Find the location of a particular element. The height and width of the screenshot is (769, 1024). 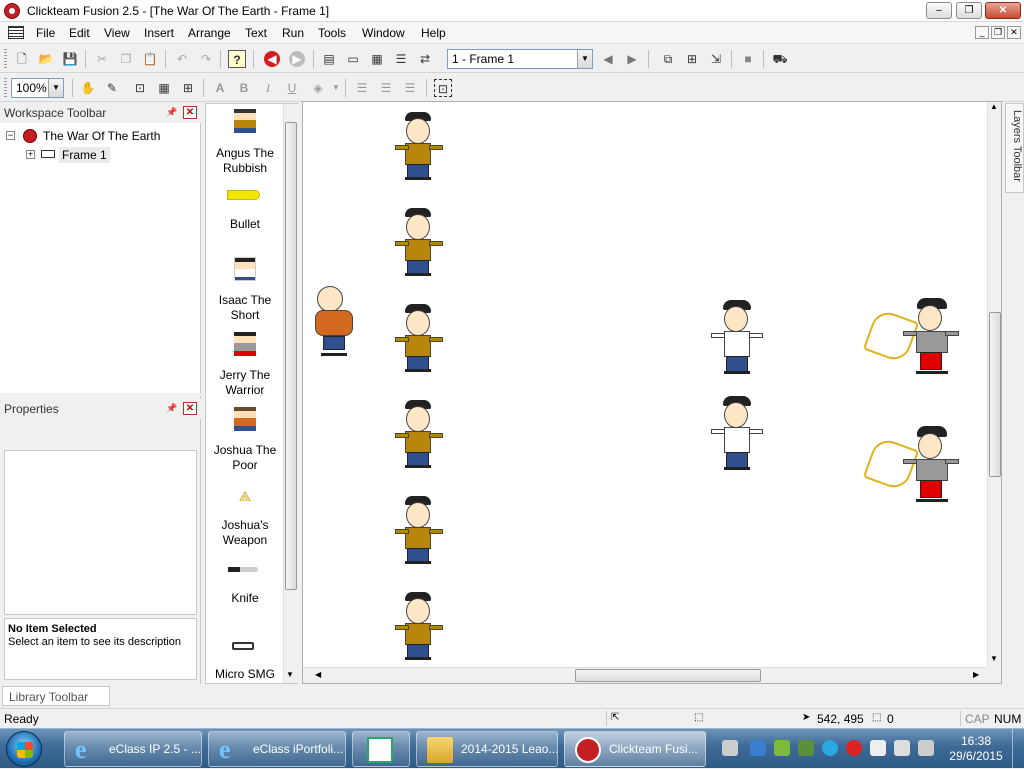

zoom-select: 100% ▼ is located at coordinates (37, 88).